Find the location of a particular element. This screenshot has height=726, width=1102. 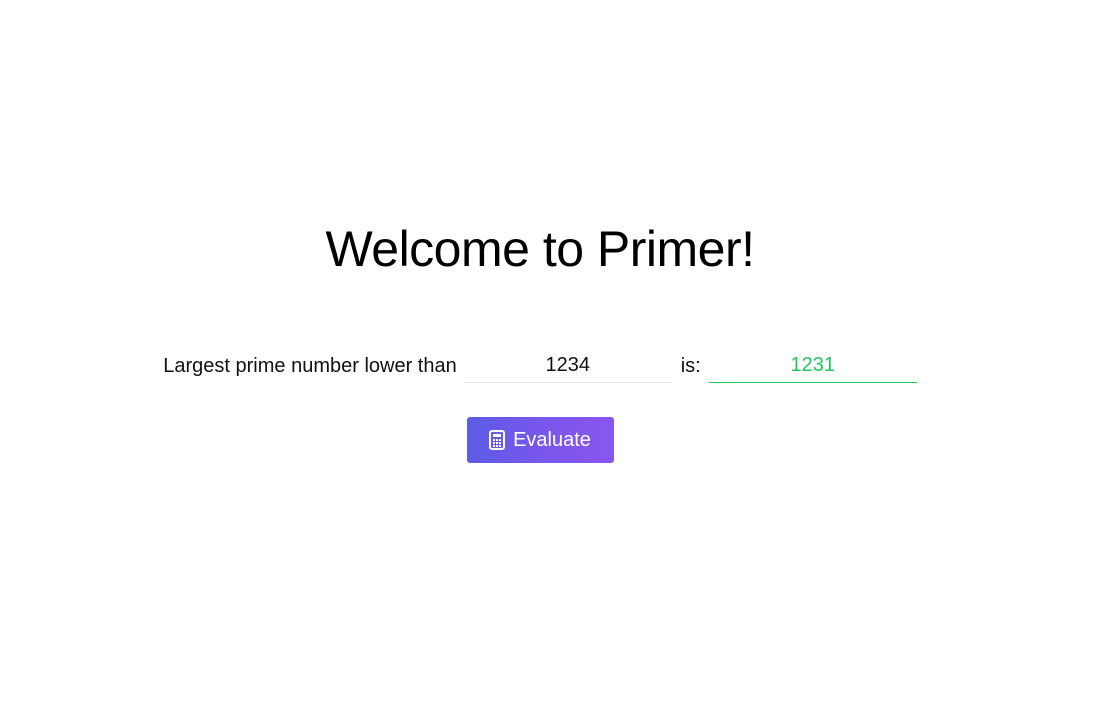

page-title: Welcome to Primer! is located at coordinates (540, 249).